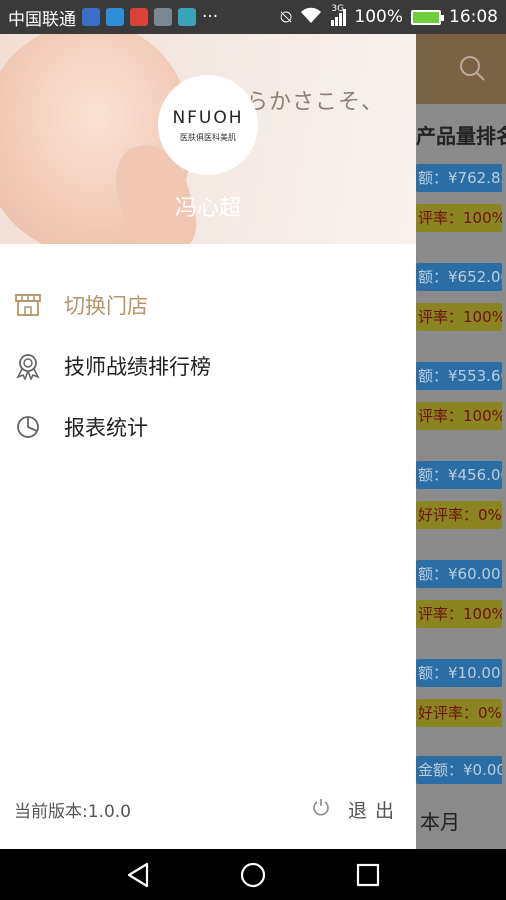 This screenshot has height=900, width=506. Describe the element at coordinates (459, 277) in the screenshot. I see `amount-badge: 额：¥652.00` at that location.